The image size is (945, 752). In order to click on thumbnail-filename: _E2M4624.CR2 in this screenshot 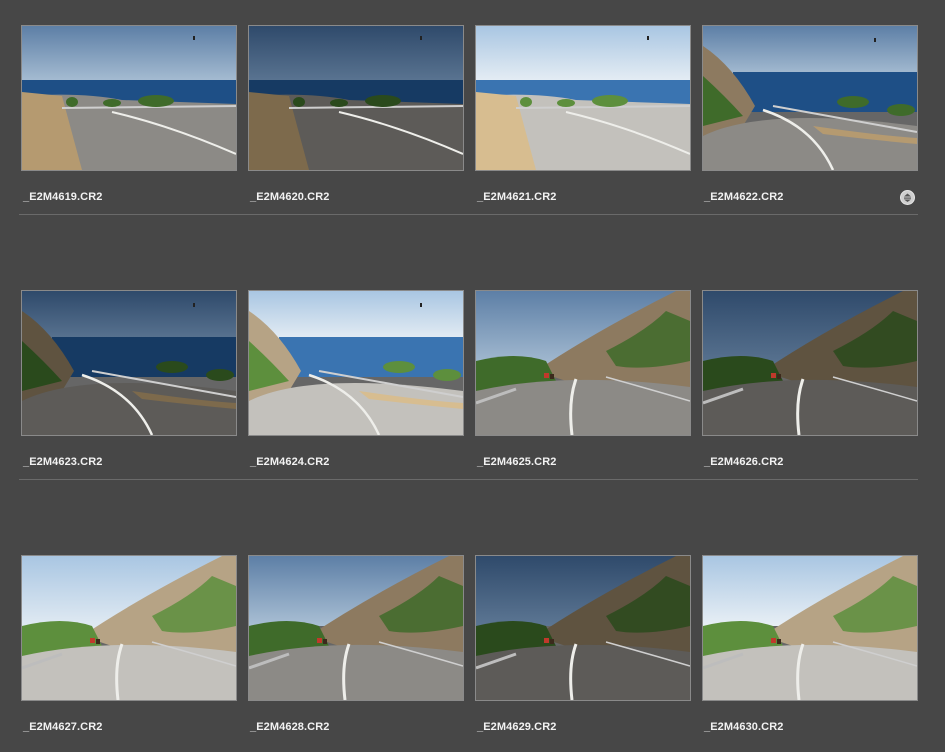, I will do `click(290, 462)`.